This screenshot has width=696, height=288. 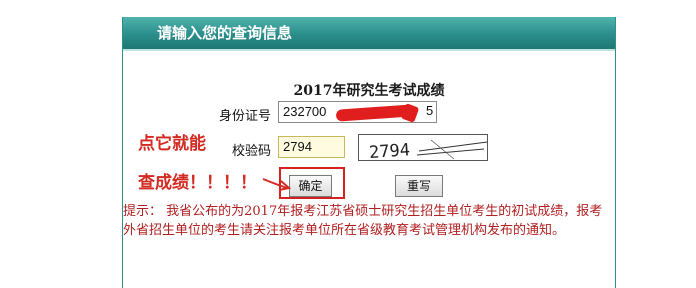 I want to click on panel-header: 请输入您的查询信息, so click(x=369, y=33).